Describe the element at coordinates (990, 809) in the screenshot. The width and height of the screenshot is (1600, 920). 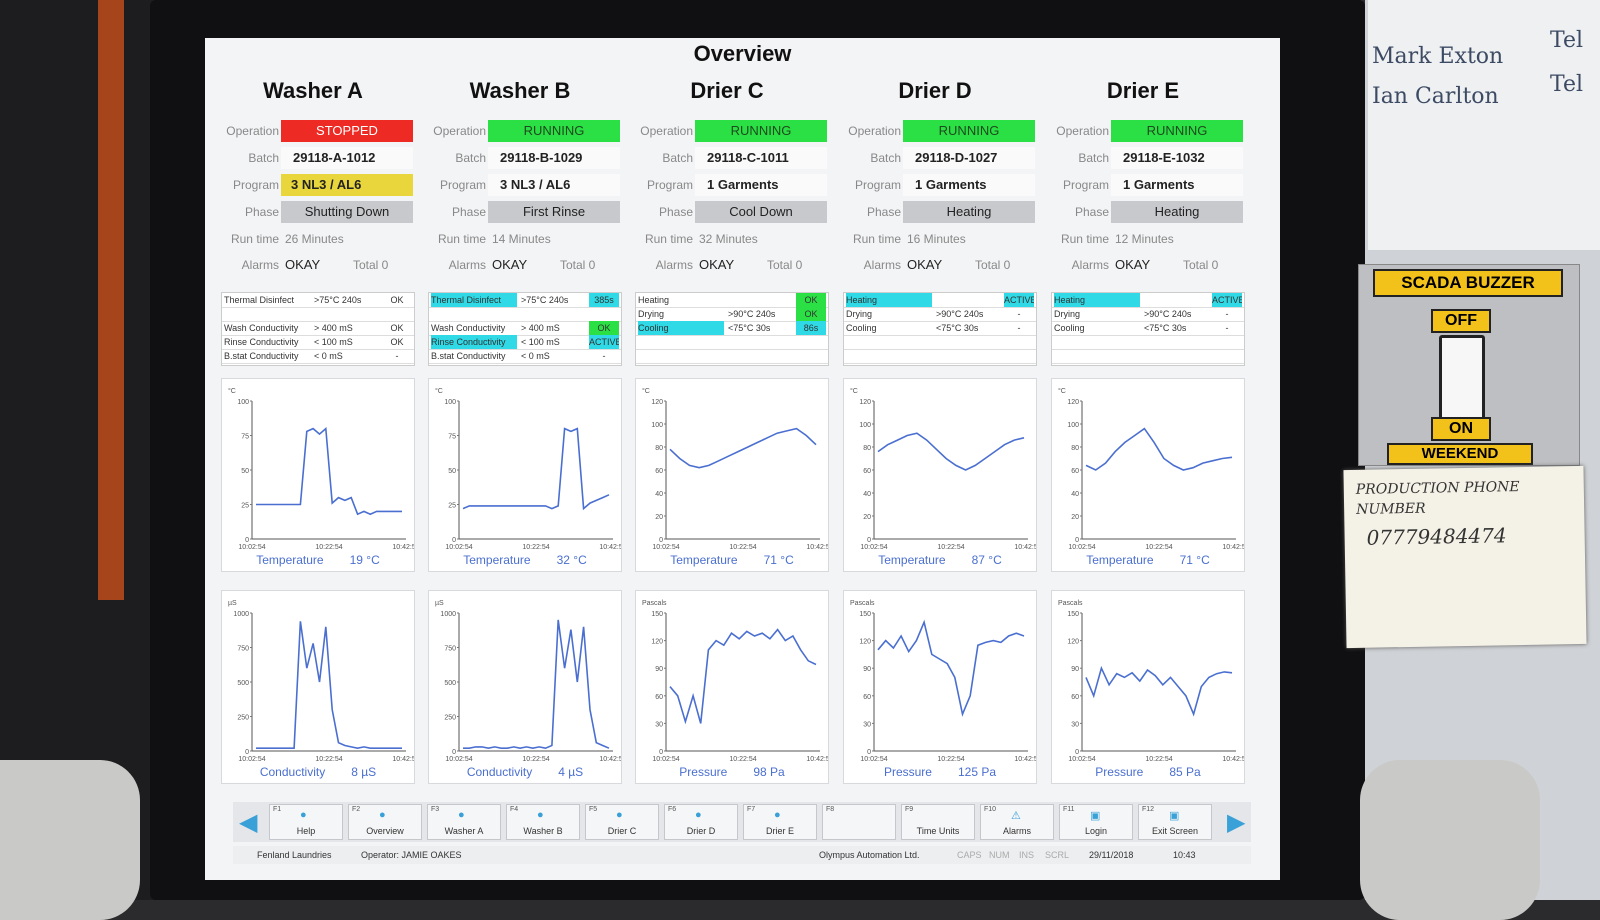
I see `function-key-code: F10` at that location.